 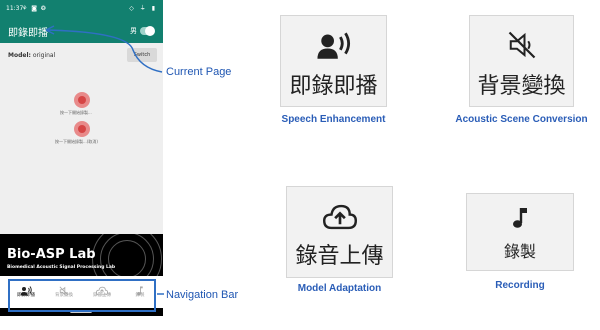 What do you see at coordinates (82, 295) in the screenshot?
I see `navigation-bar-highlight` at bounding box center [82, 295].